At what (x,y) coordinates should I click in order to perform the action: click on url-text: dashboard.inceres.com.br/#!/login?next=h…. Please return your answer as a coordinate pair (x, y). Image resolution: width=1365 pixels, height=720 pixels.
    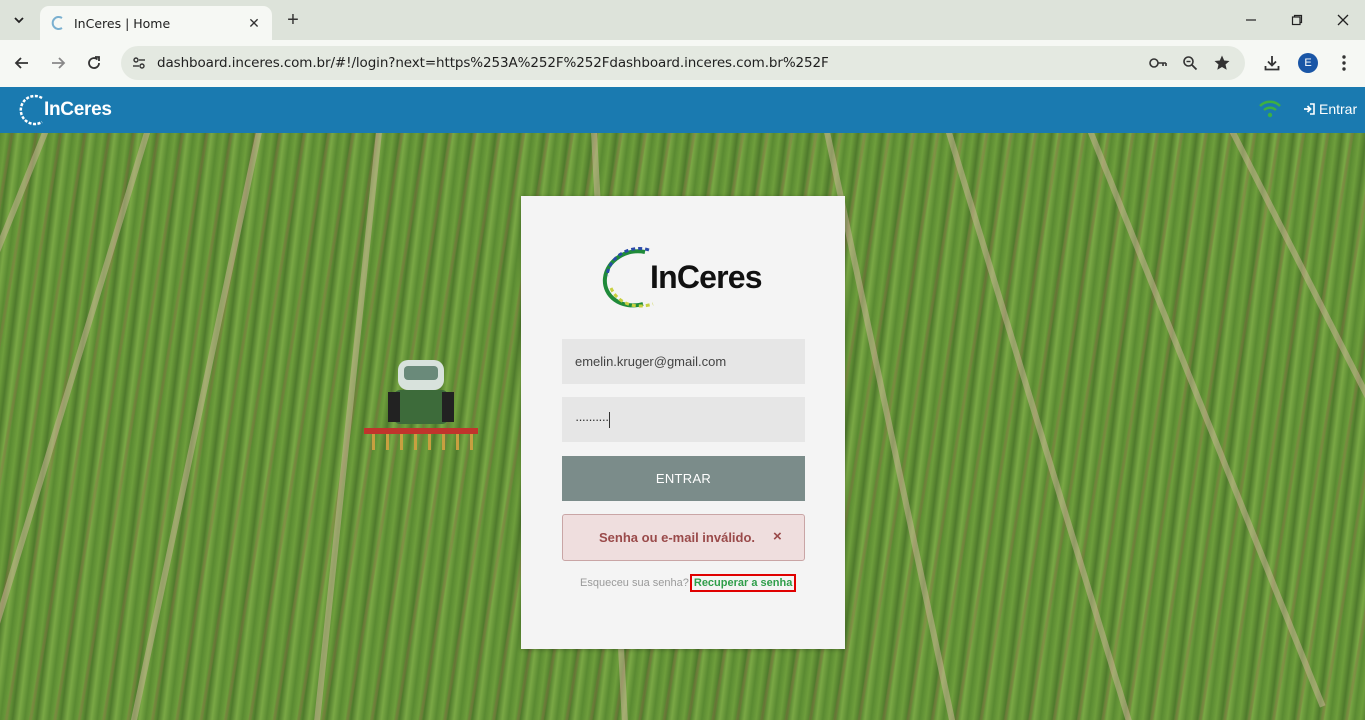
    Looking at the image, I should click on (493, 63).